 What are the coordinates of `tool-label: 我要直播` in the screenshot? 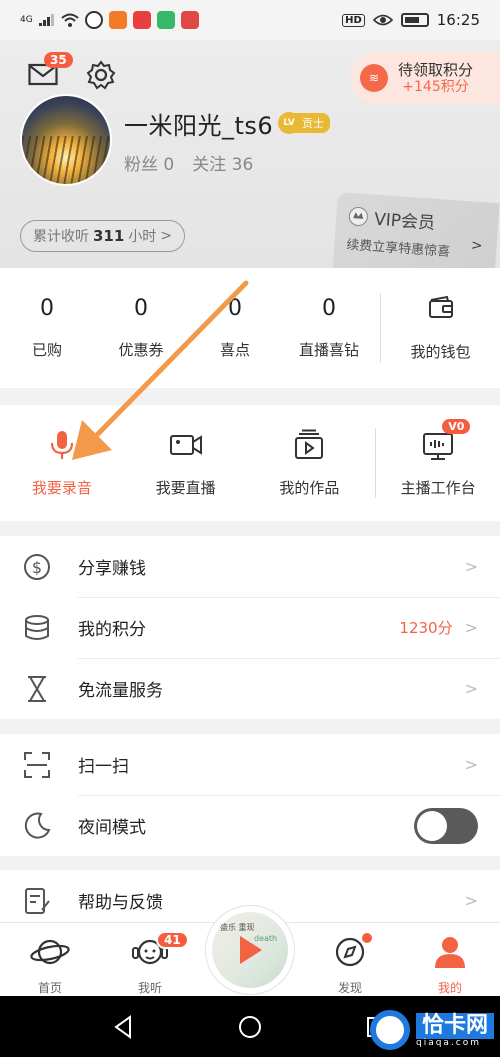 It's located at (185, 487).